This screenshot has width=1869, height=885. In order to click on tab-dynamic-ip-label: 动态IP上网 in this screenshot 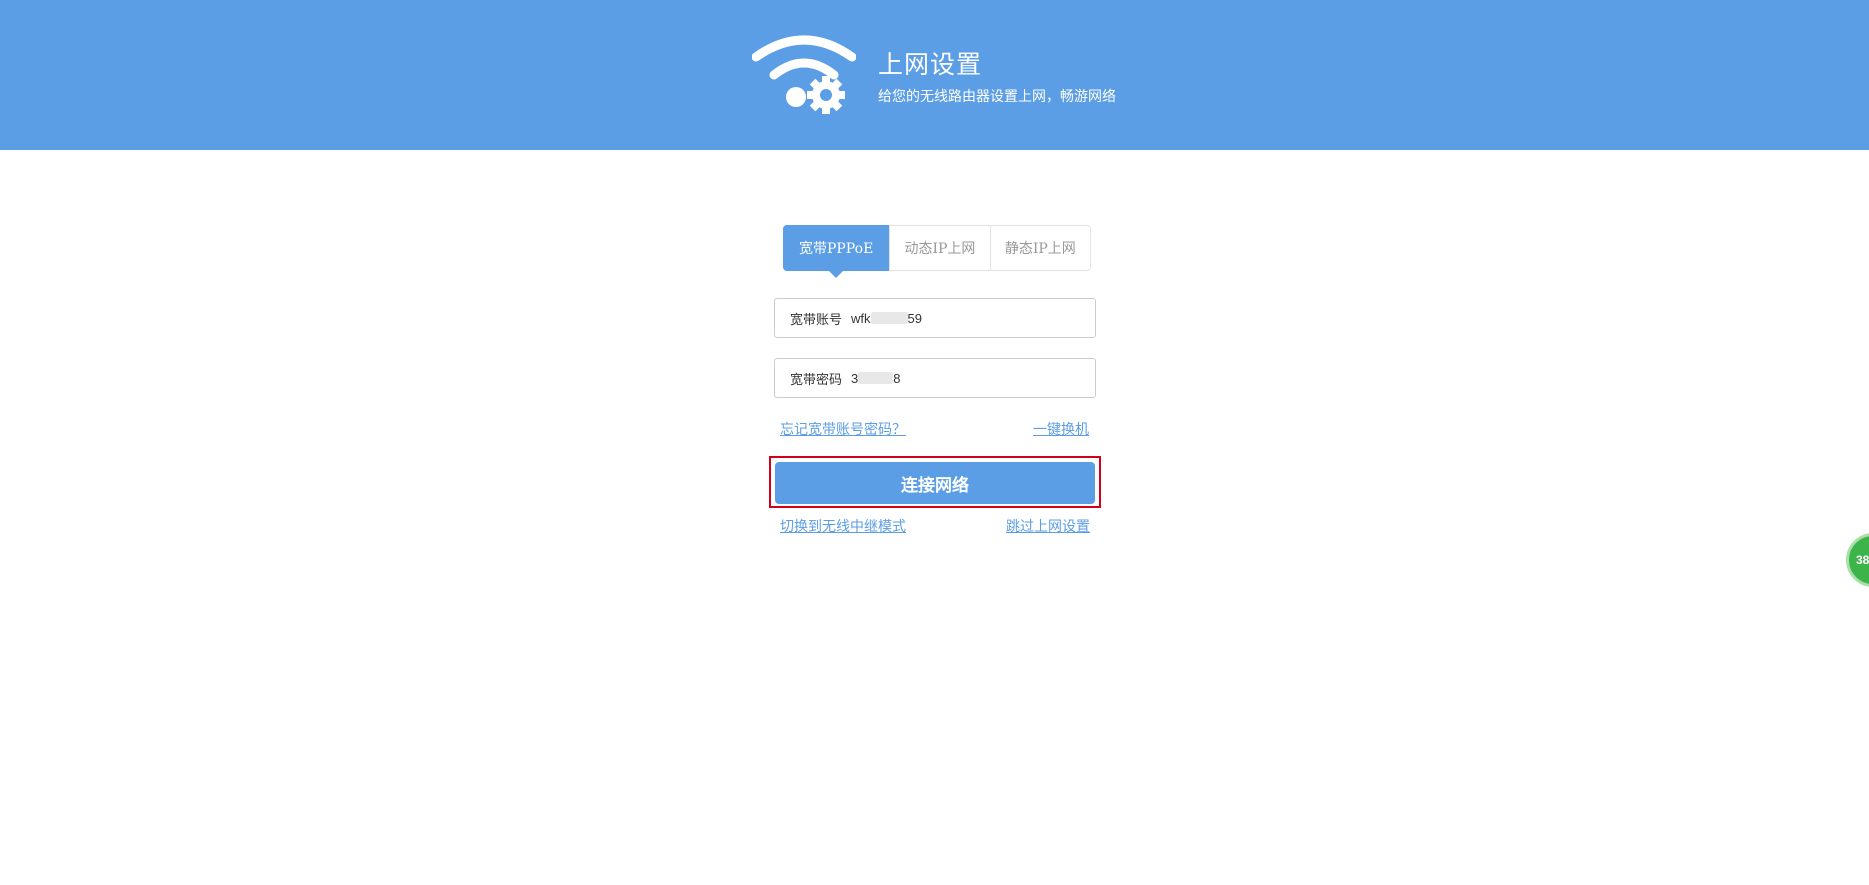, I will do `click(940, 249)`.